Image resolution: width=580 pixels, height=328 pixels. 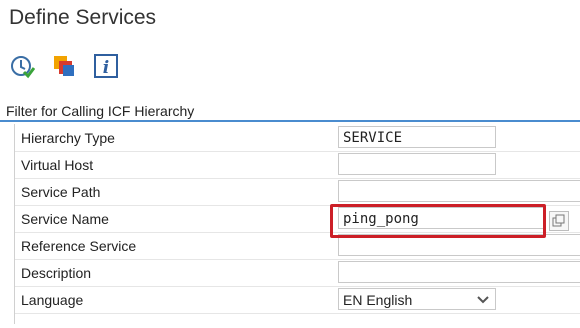 I want to click on toolbar: i, so click(x=64, y=66).